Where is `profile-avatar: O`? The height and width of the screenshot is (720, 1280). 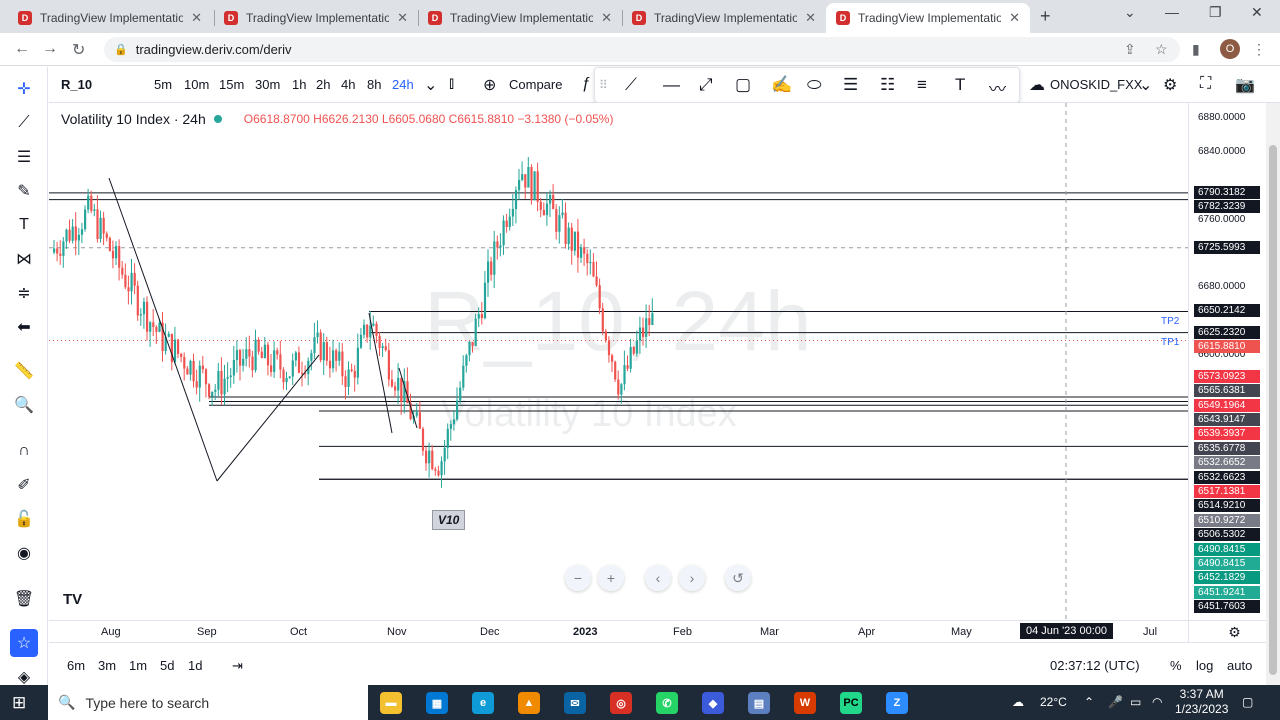 profile-avatar: O is located at coordinates (1230, 49).